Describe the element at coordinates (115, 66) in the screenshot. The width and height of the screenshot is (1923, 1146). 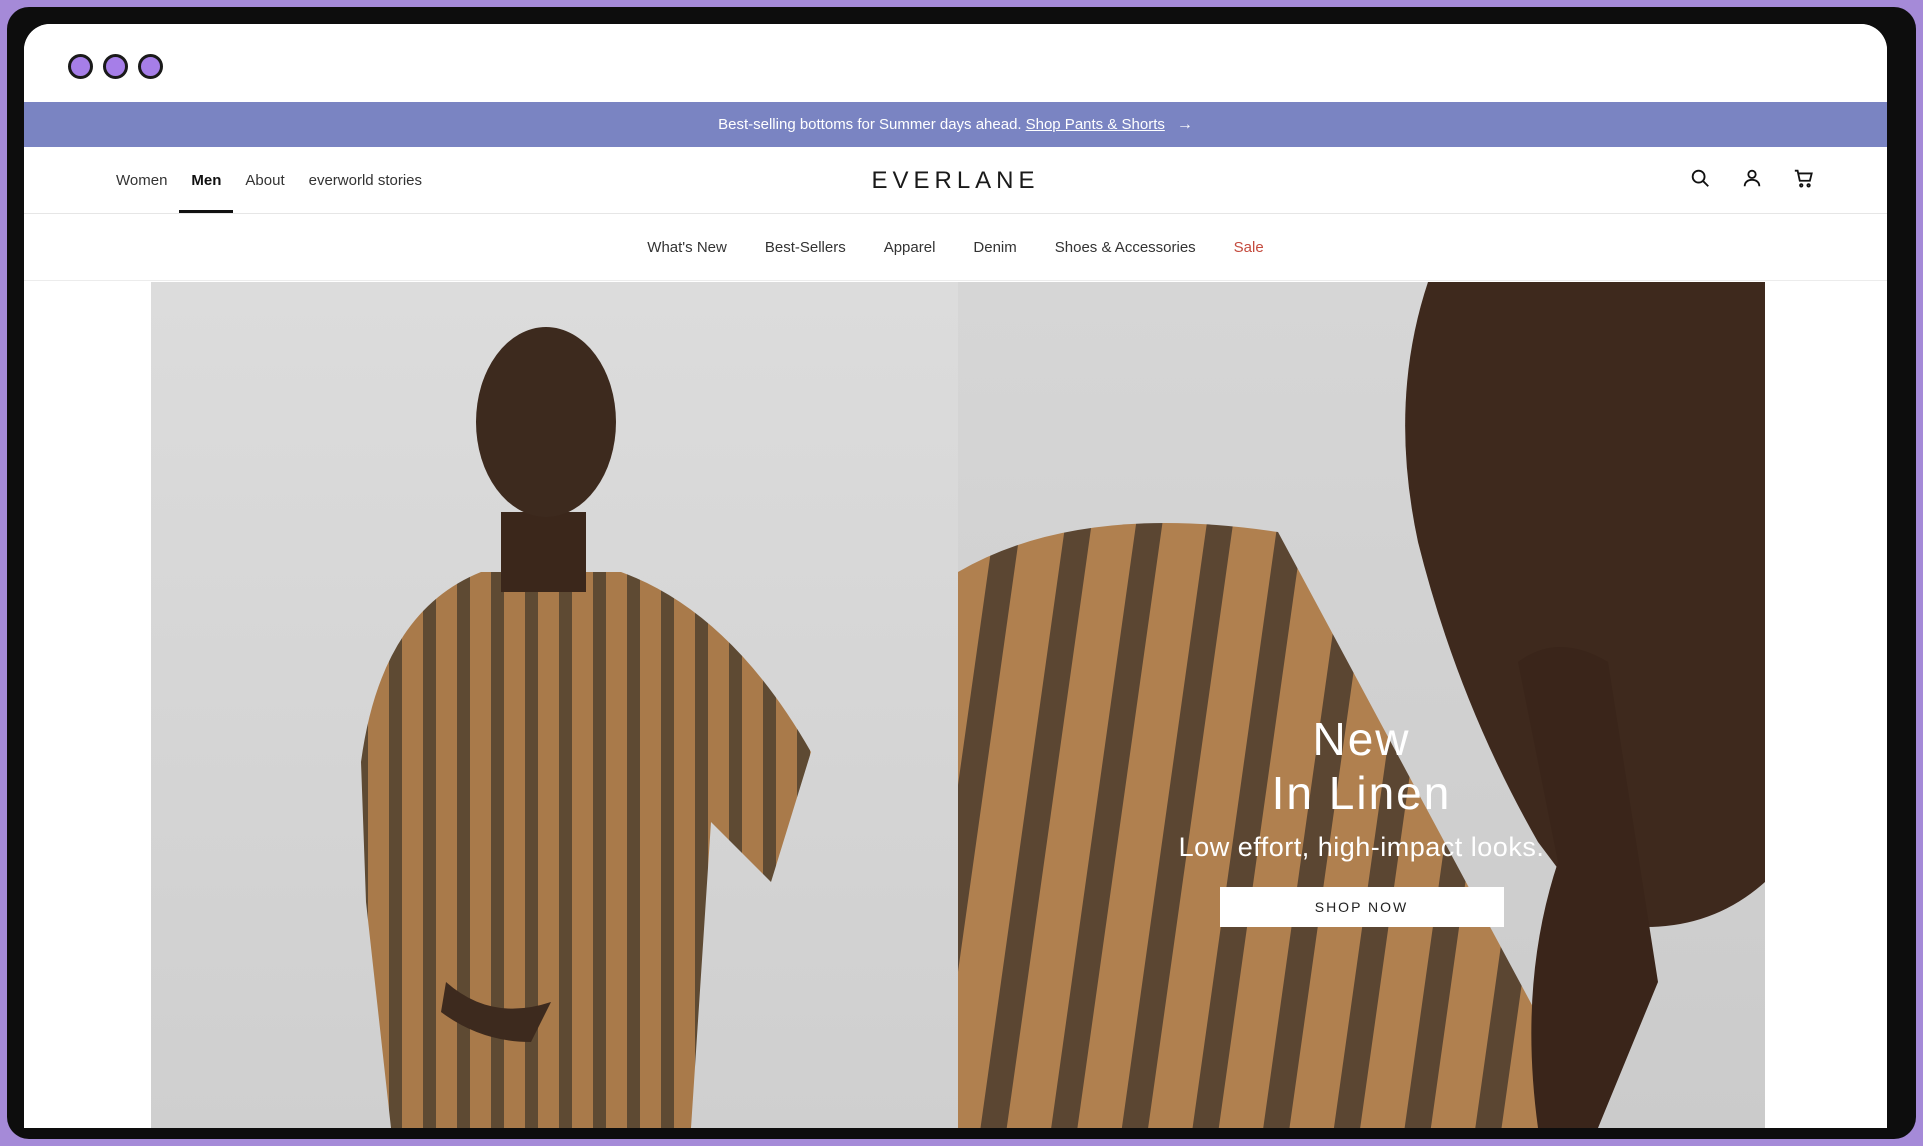
I see `window-minimize-button` at that location.